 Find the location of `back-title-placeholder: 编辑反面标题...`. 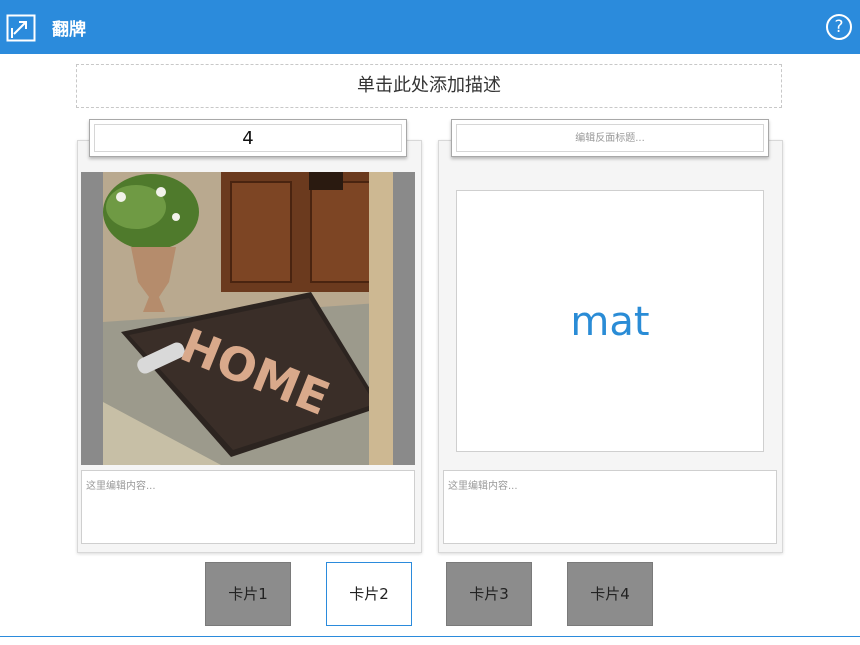

back-title-placeholder: 编辑反面标题... is located at coordinates (610, 138).